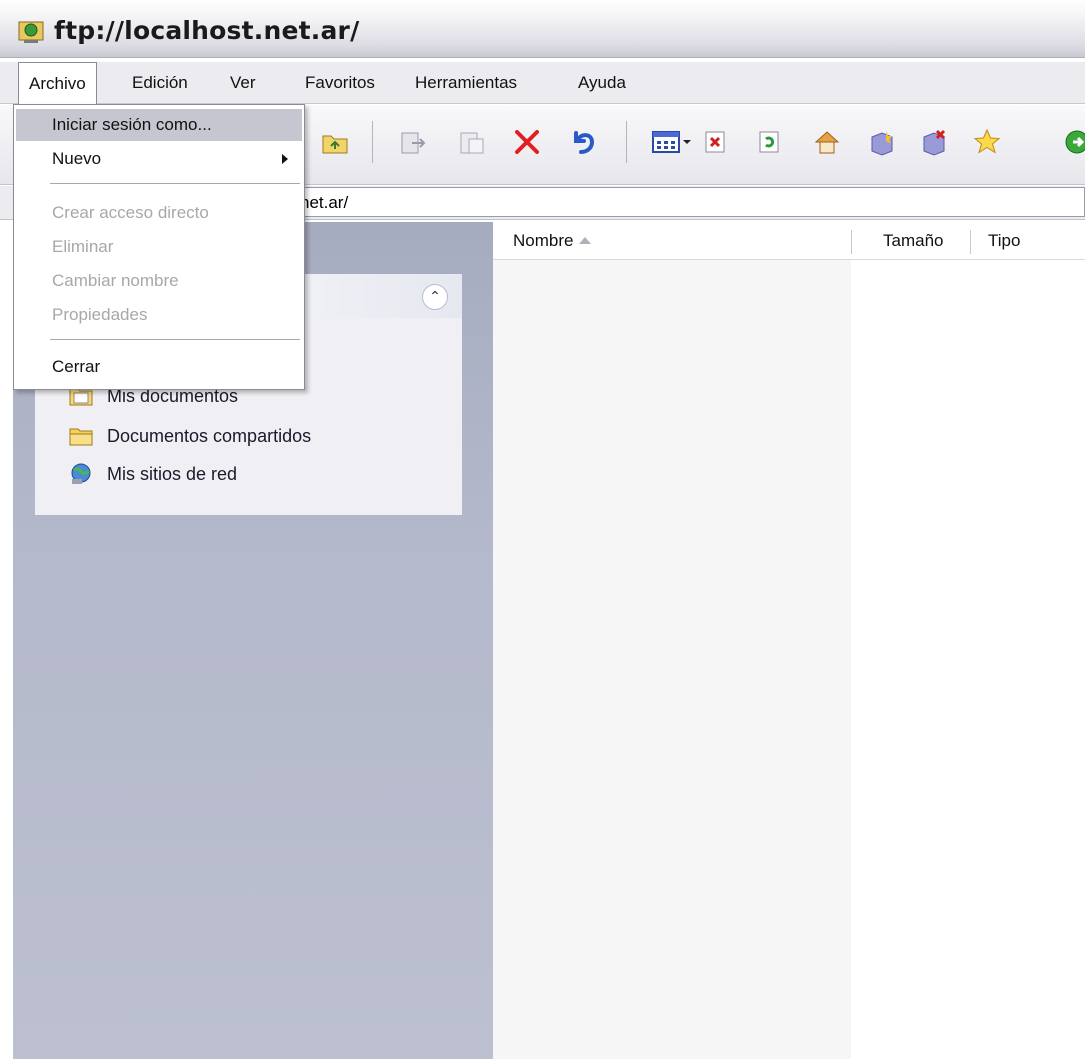 The width and height of the screenshot is (1085, 1059). What do you see at coordinates (602, 83) in the screenshot?
I see `menu-ayuda: Ayuda` at bounding box center [602, 83].